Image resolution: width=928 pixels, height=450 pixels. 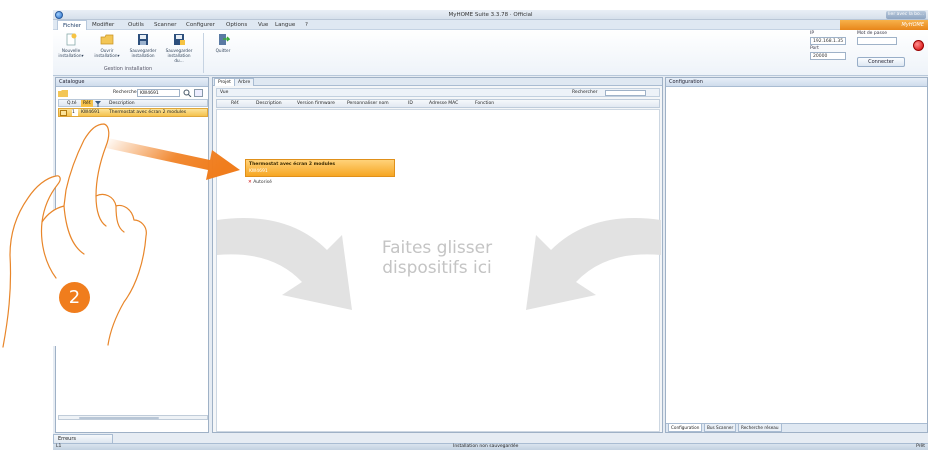 I want to click on authorization-status: ✕ Autorisé, so click(x=260, y=182).